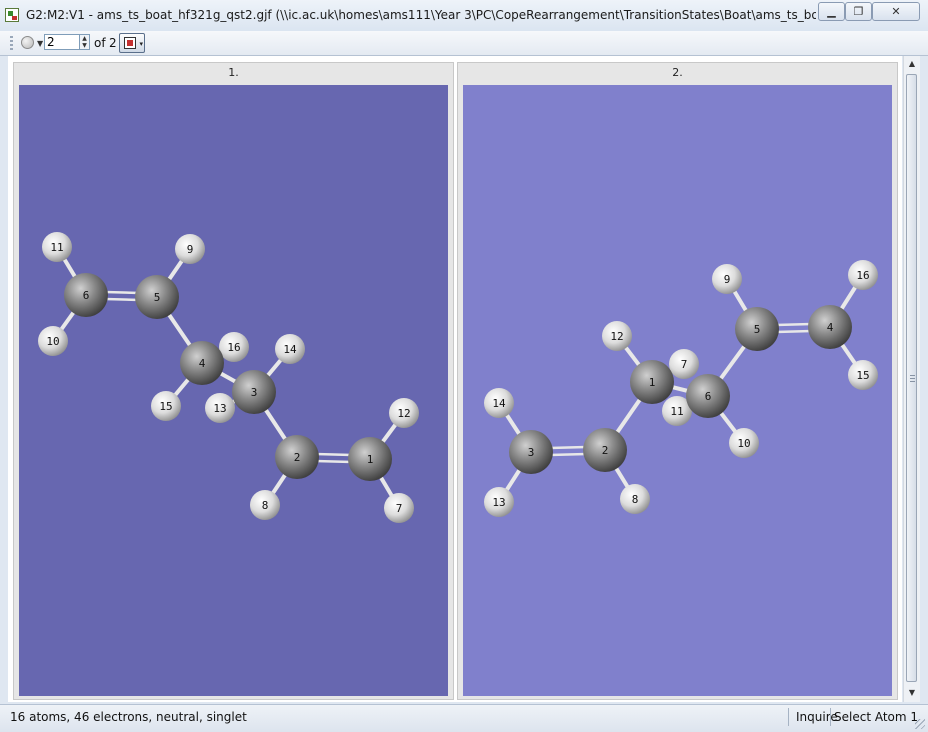 This screenshot has height=732, width=928. Describe the element at coordinates (141, 44) in the screenshot. I see `chevron-down-icon: ▾` at that location.